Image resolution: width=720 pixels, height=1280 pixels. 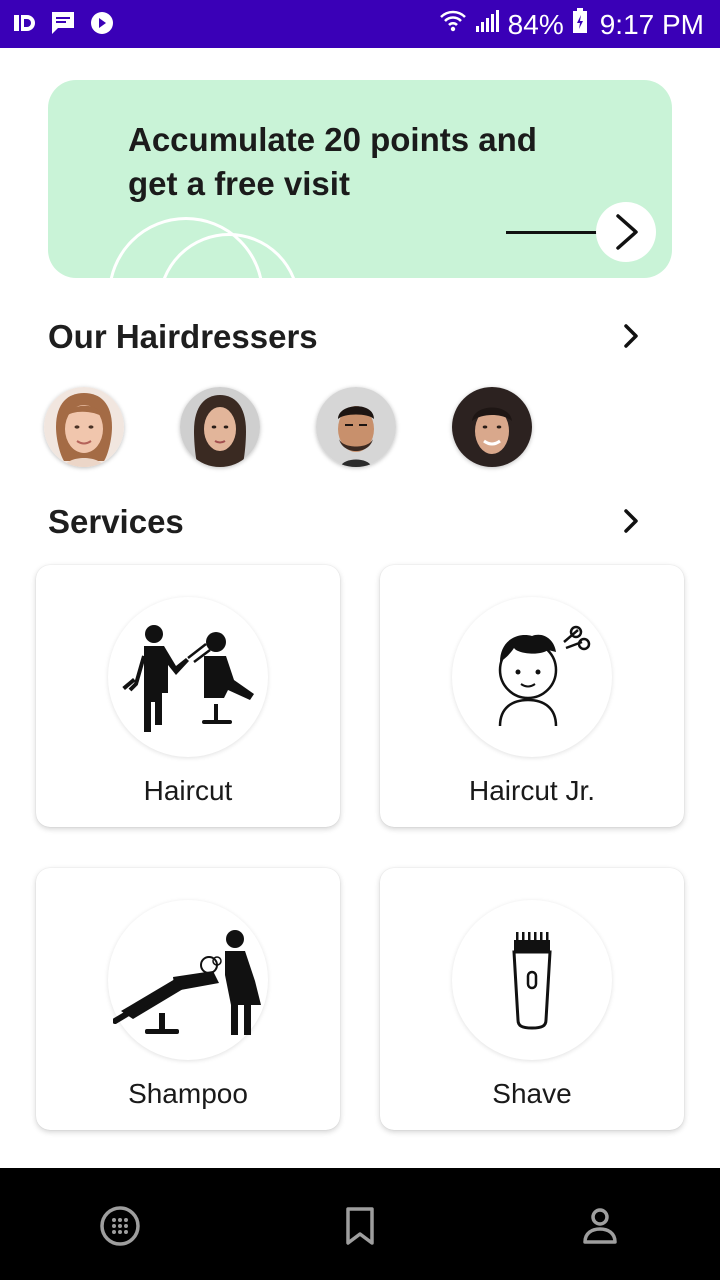 I want to click on services-title: Services, so click(x=116, y=521).